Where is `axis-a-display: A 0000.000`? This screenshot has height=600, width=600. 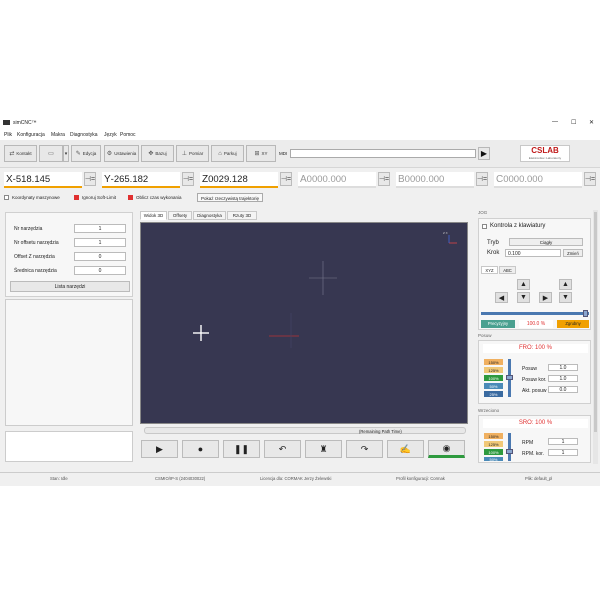 axis-a-display: A 0000.000 is located at coordinates (337, 180).